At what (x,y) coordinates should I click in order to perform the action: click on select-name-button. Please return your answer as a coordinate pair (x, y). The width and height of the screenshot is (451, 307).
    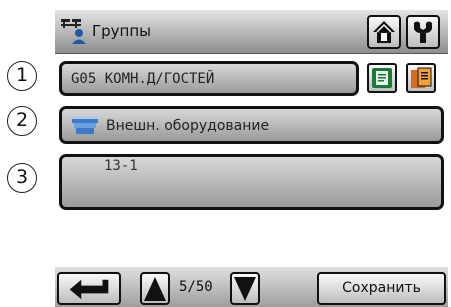
    Looking at the image, I should click on (421, 78).